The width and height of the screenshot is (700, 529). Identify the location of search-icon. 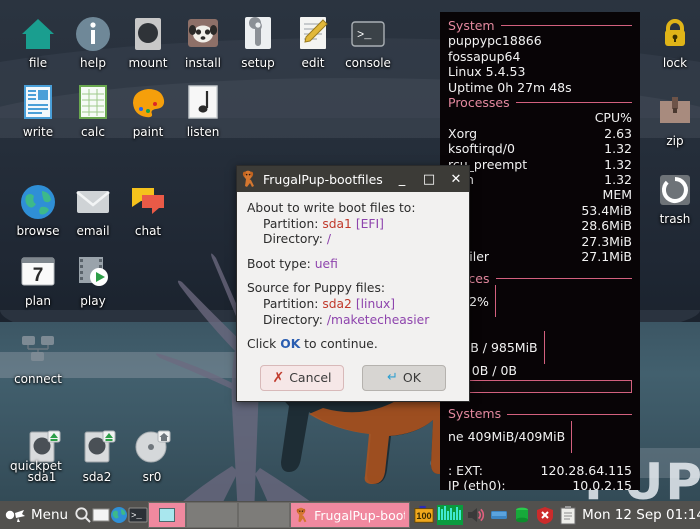
(83, 515).